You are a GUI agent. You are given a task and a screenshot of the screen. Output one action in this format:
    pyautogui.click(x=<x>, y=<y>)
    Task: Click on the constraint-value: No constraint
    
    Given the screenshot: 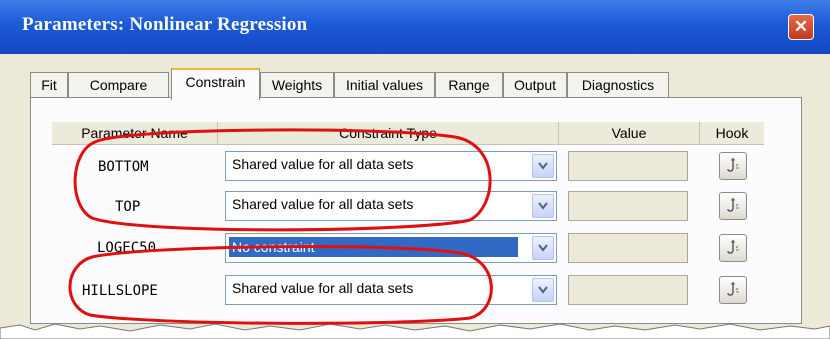 What is the action you would take?
    pyautogui.click(x=373, y=247)
    